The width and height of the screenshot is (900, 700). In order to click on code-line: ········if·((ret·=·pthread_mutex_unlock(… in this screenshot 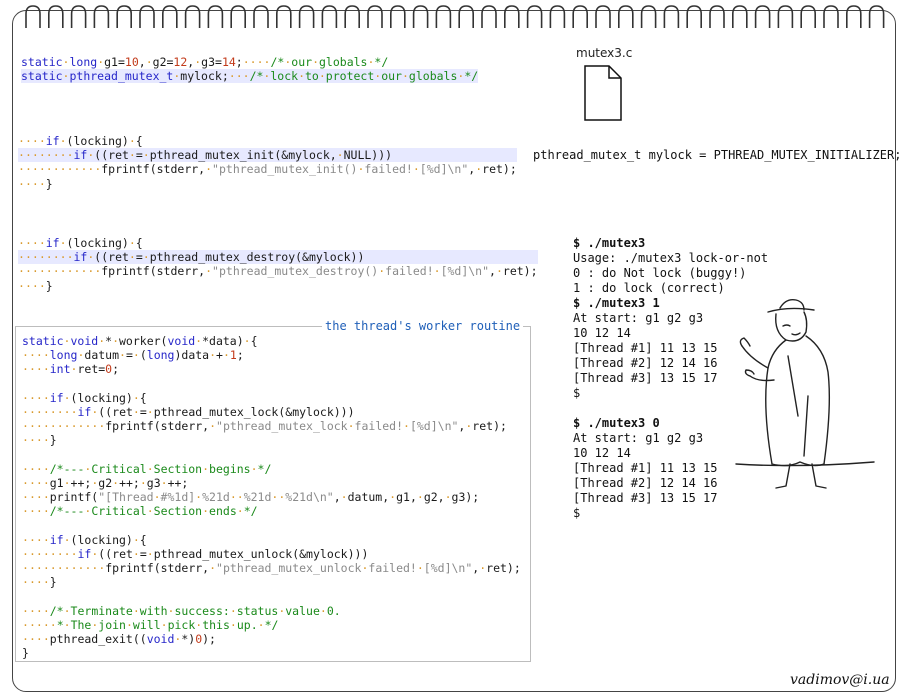, I will do `click(195, 553)`.